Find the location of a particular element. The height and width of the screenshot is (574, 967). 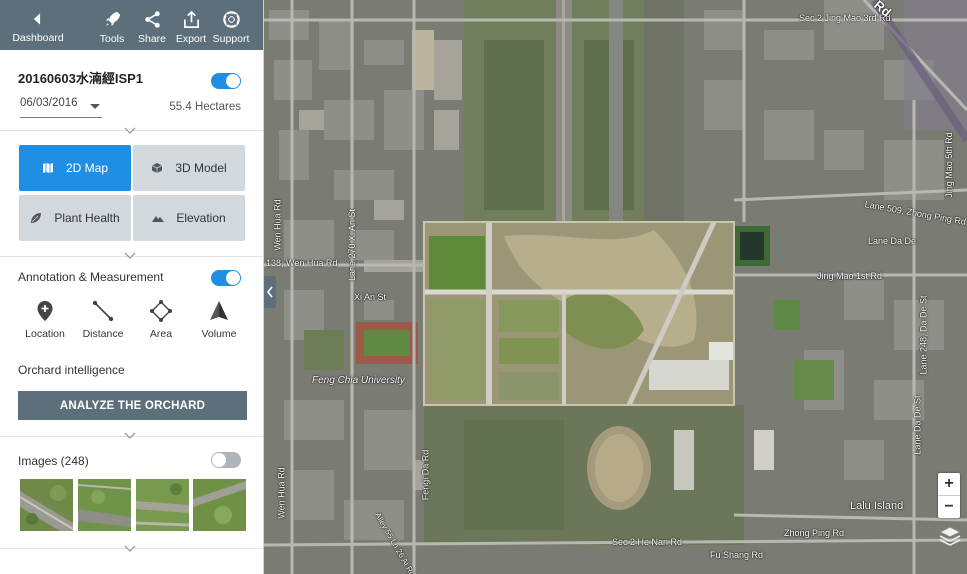

place-label: Feng Chia University is located at coordinates (358, 380).